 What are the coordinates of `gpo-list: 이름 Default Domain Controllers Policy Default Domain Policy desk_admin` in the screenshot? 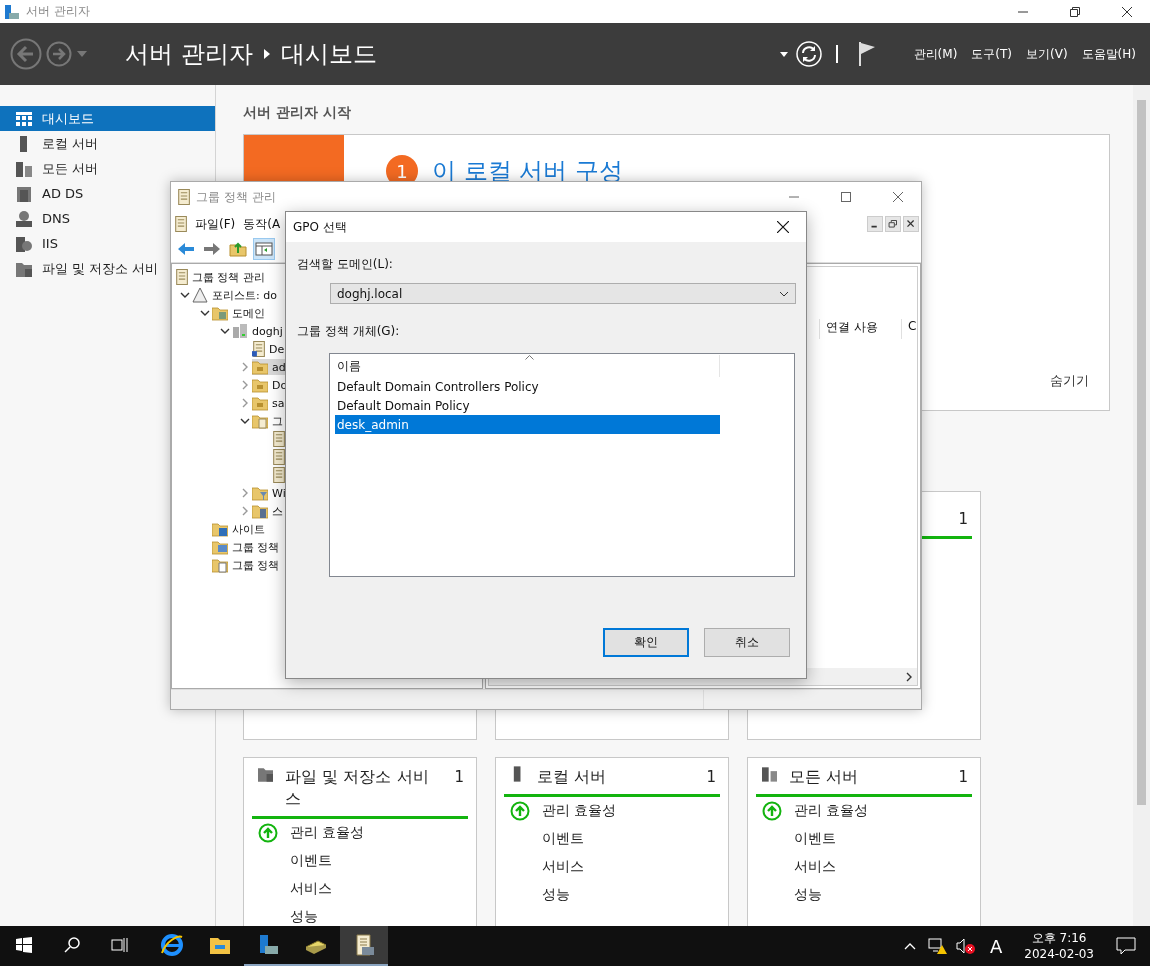 It's located at (562, 465).